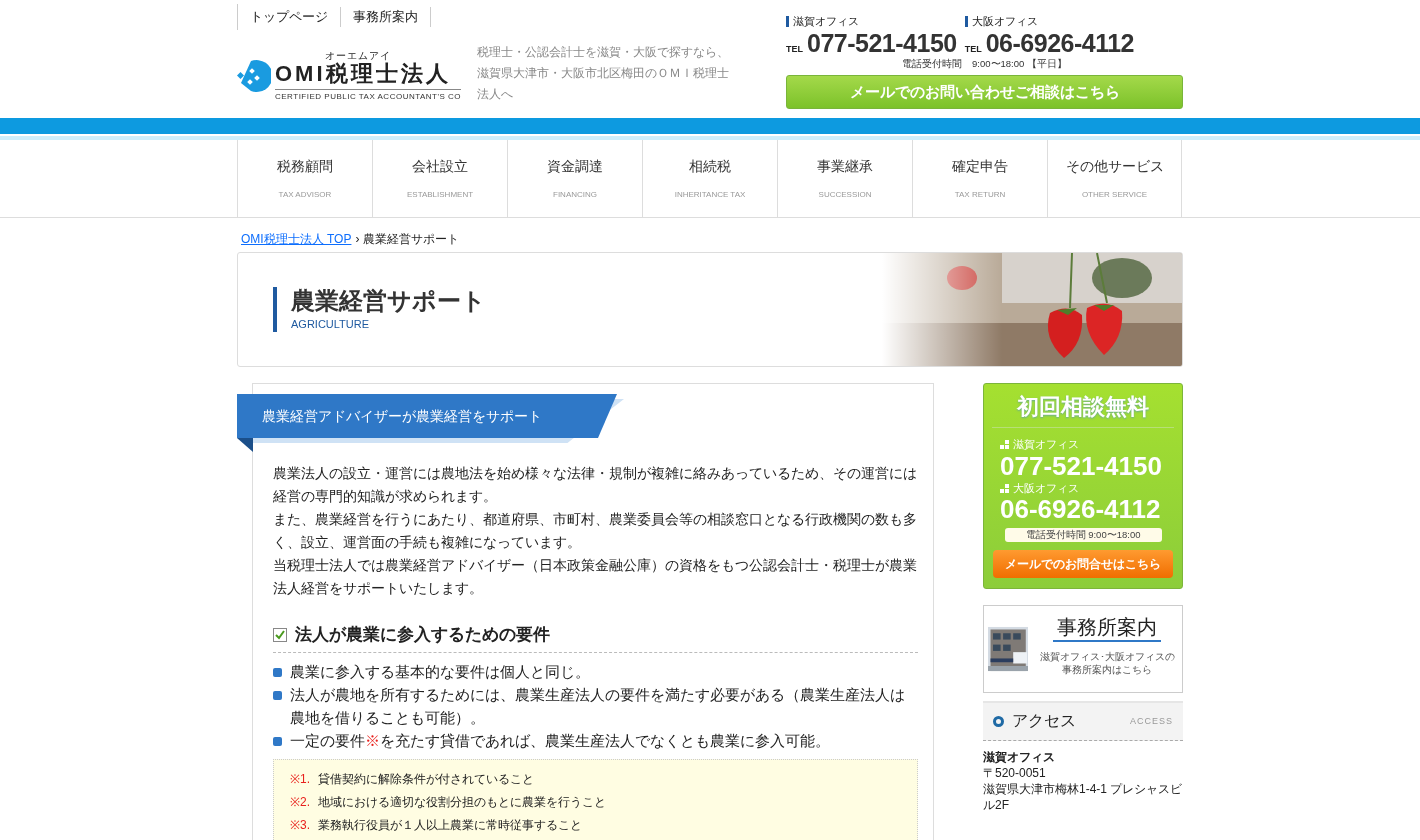  What do you see at coordinates (305, 195) in the screenshot?
I see `nav-sublabel: TAX ADVISOR` at bounding box center [305, 195].